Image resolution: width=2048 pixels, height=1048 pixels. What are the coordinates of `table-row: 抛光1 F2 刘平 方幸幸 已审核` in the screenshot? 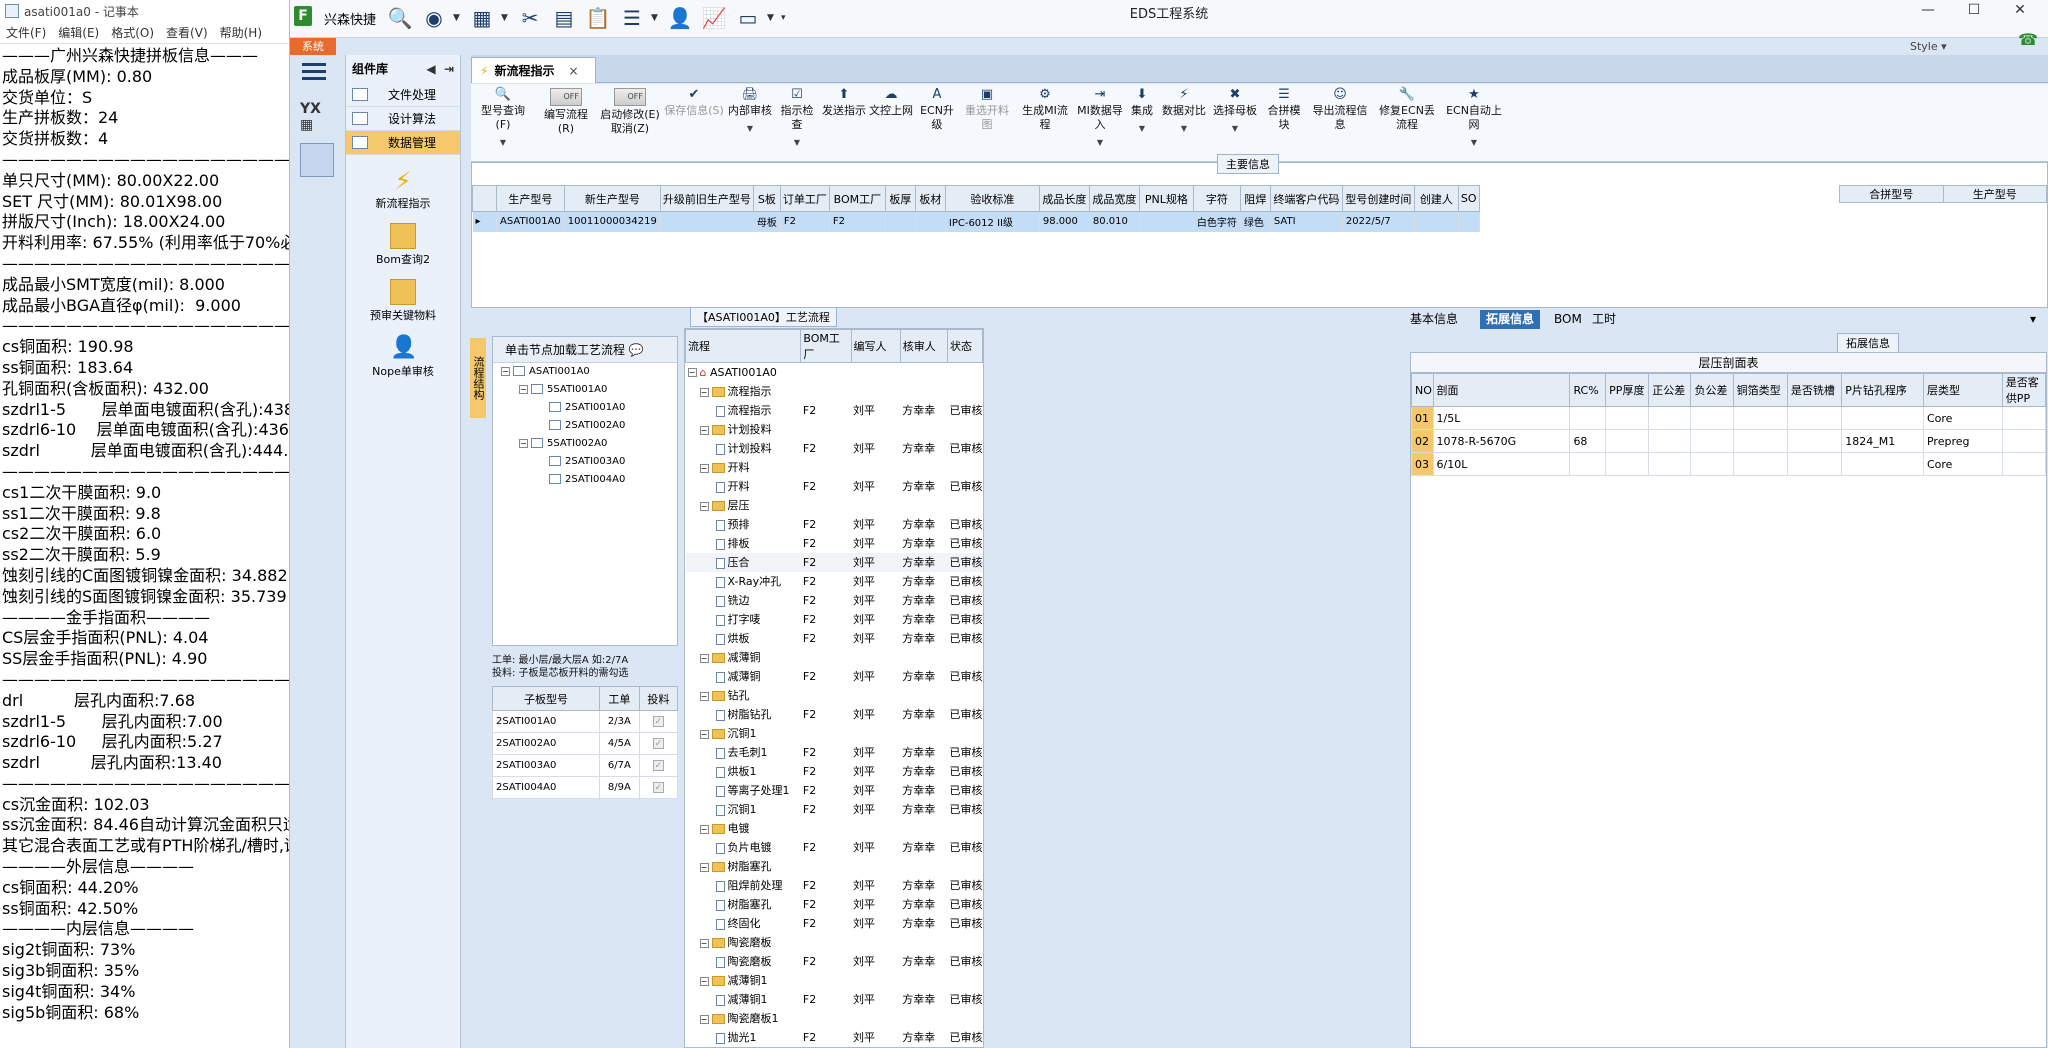 It's located at (834, 1037).